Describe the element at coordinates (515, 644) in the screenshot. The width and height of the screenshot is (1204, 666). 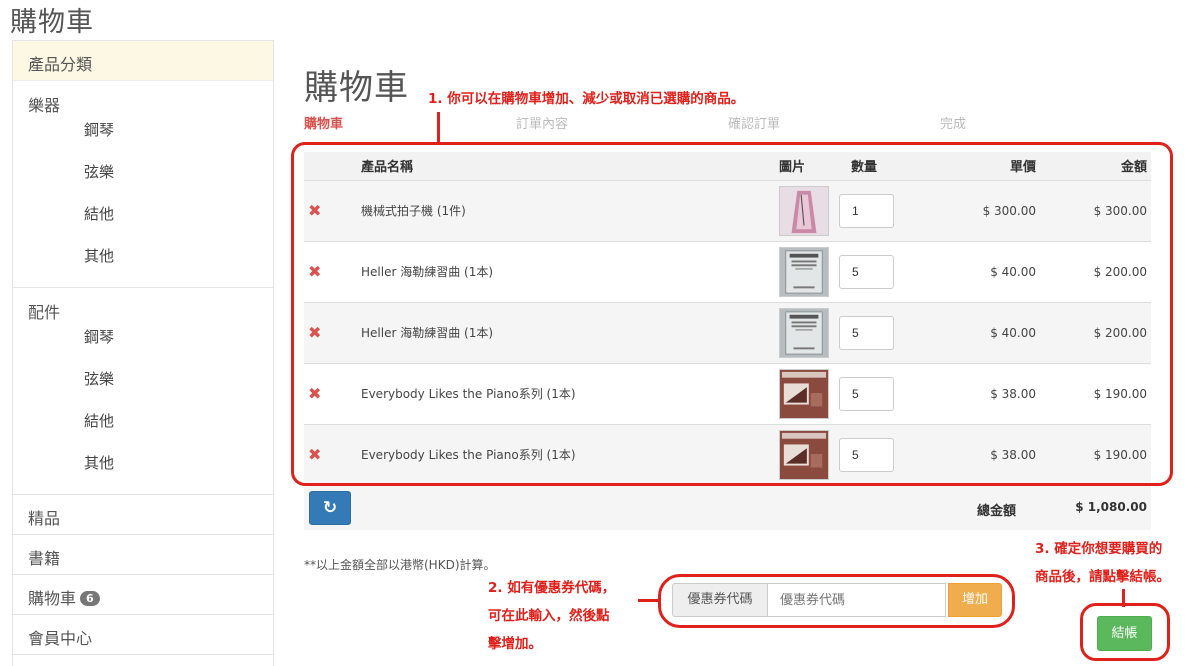
I see `annotation-2-line: 擊增加。` at that location.